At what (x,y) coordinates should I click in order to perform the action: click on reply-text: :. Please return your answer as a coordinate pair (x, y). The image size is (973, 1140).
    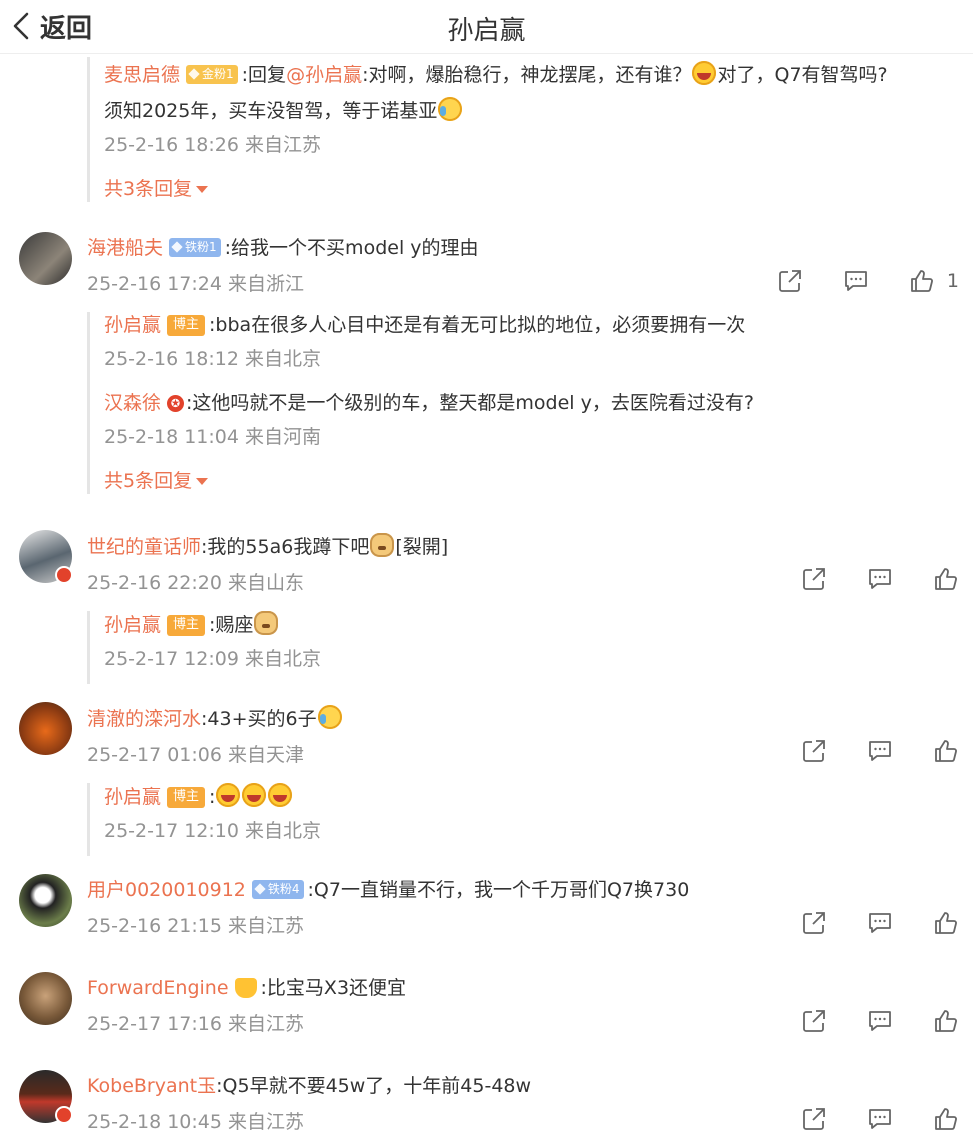
    Looking at the image, I should click on (212, 797).